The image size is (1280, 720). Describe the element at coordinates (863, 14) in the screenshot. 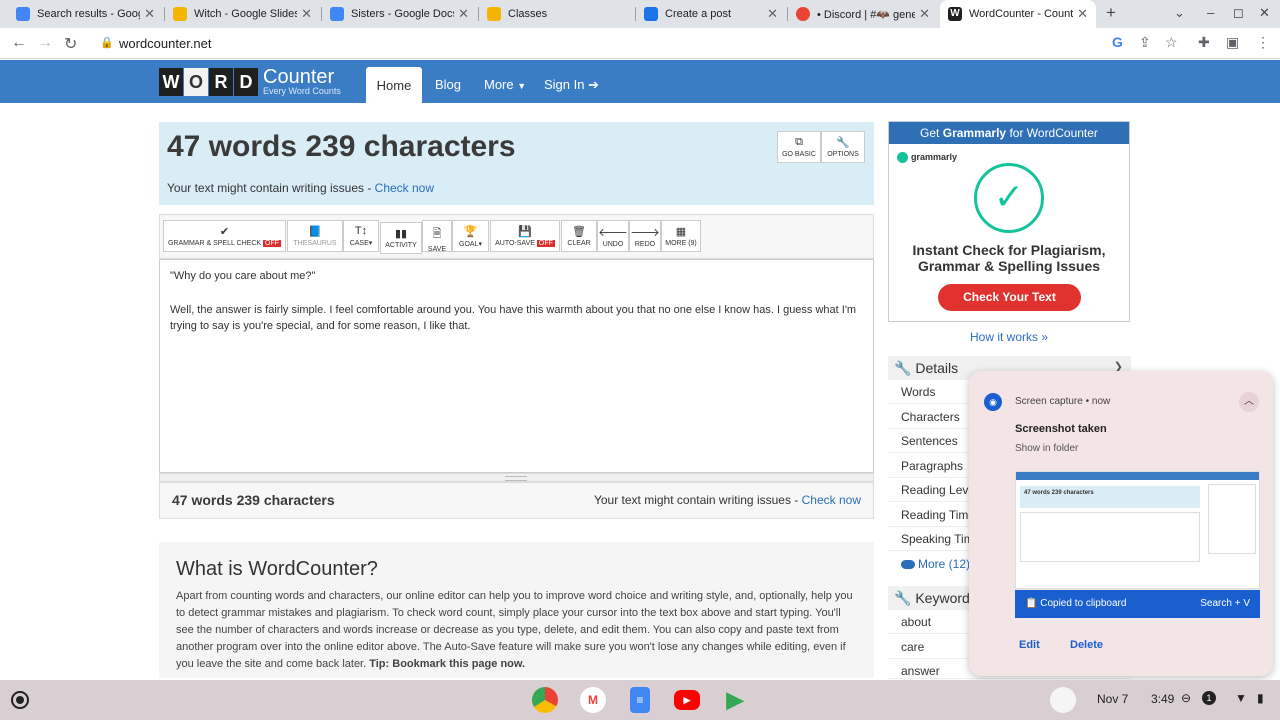

I see `tab-discord: • Discord | #🦇 gene ✕` at that location.